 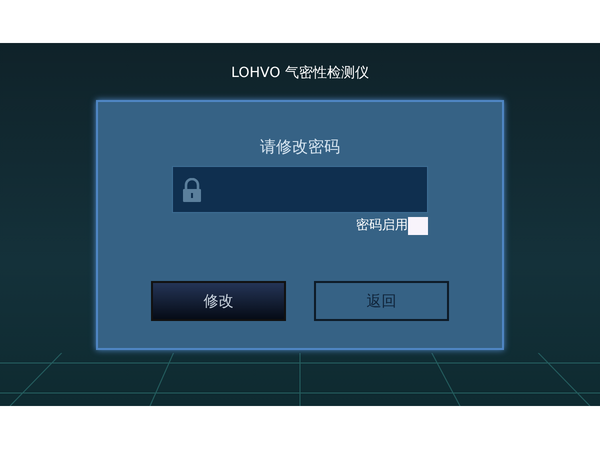 What do you see at coordinates (192, 190) in the screenshot?
I see `lock-icon` at bounding box center [192, 190].